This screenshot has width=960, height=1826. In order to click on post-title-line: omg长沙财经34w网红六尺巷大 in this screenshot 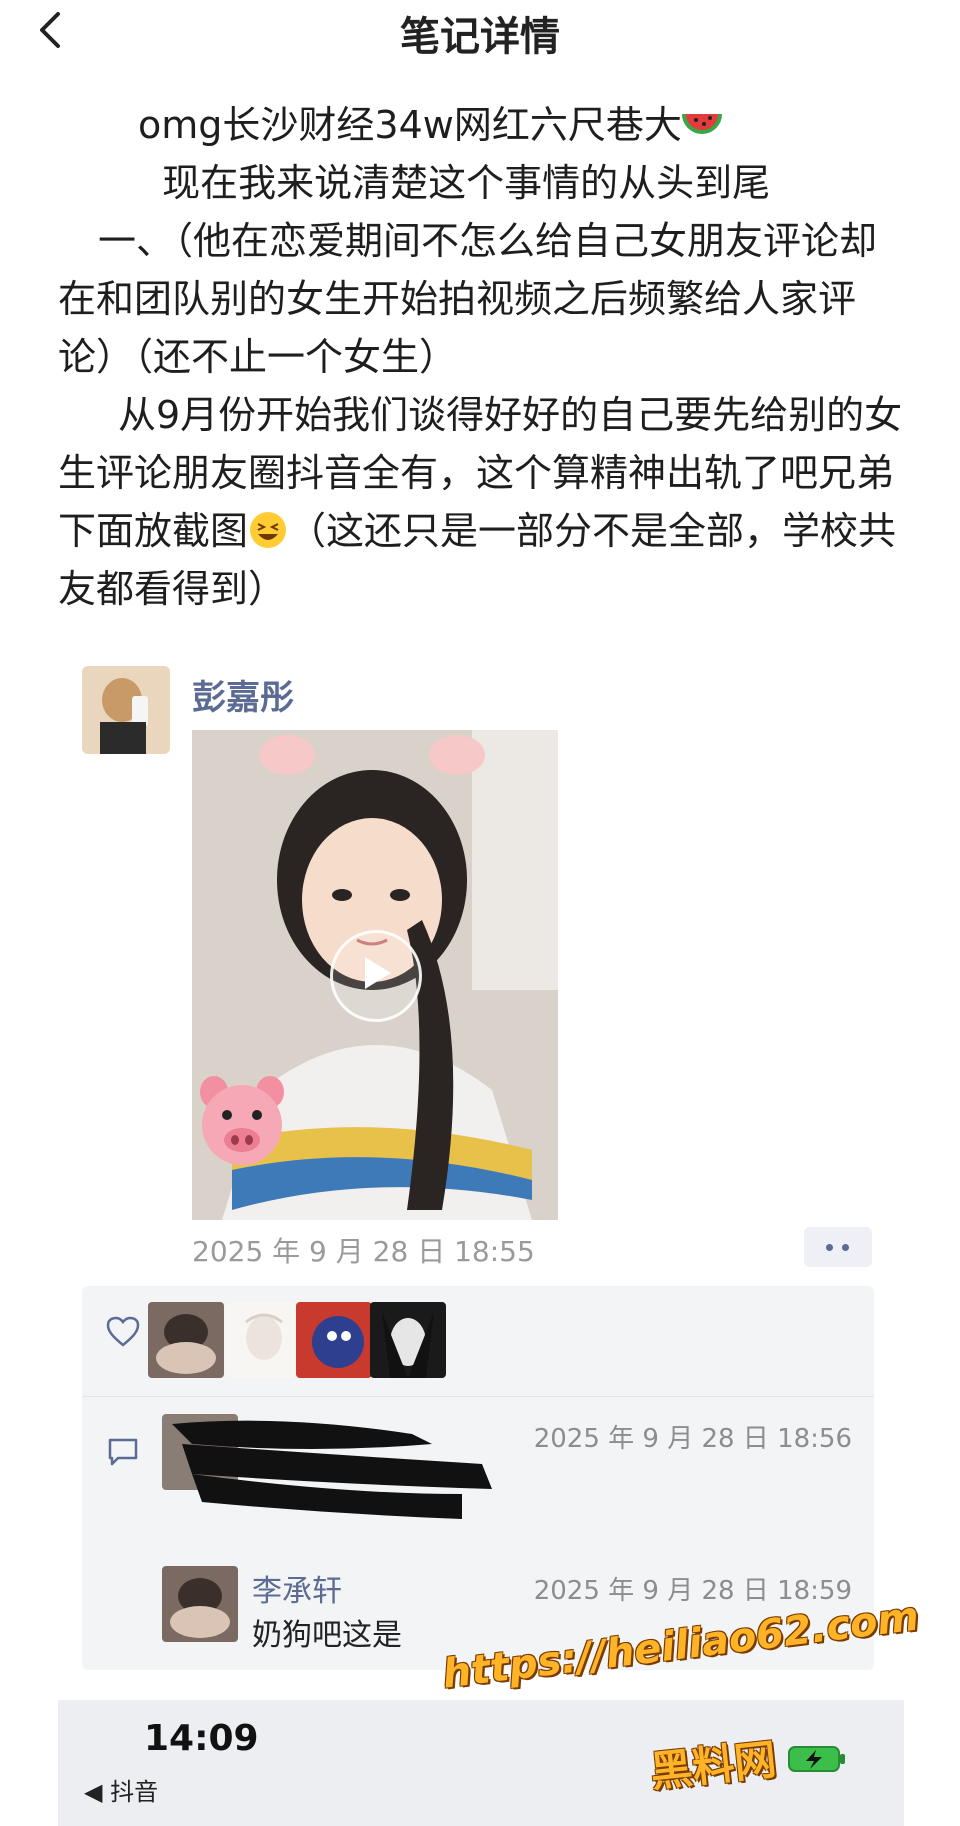, I will do `click(483, 125)`.